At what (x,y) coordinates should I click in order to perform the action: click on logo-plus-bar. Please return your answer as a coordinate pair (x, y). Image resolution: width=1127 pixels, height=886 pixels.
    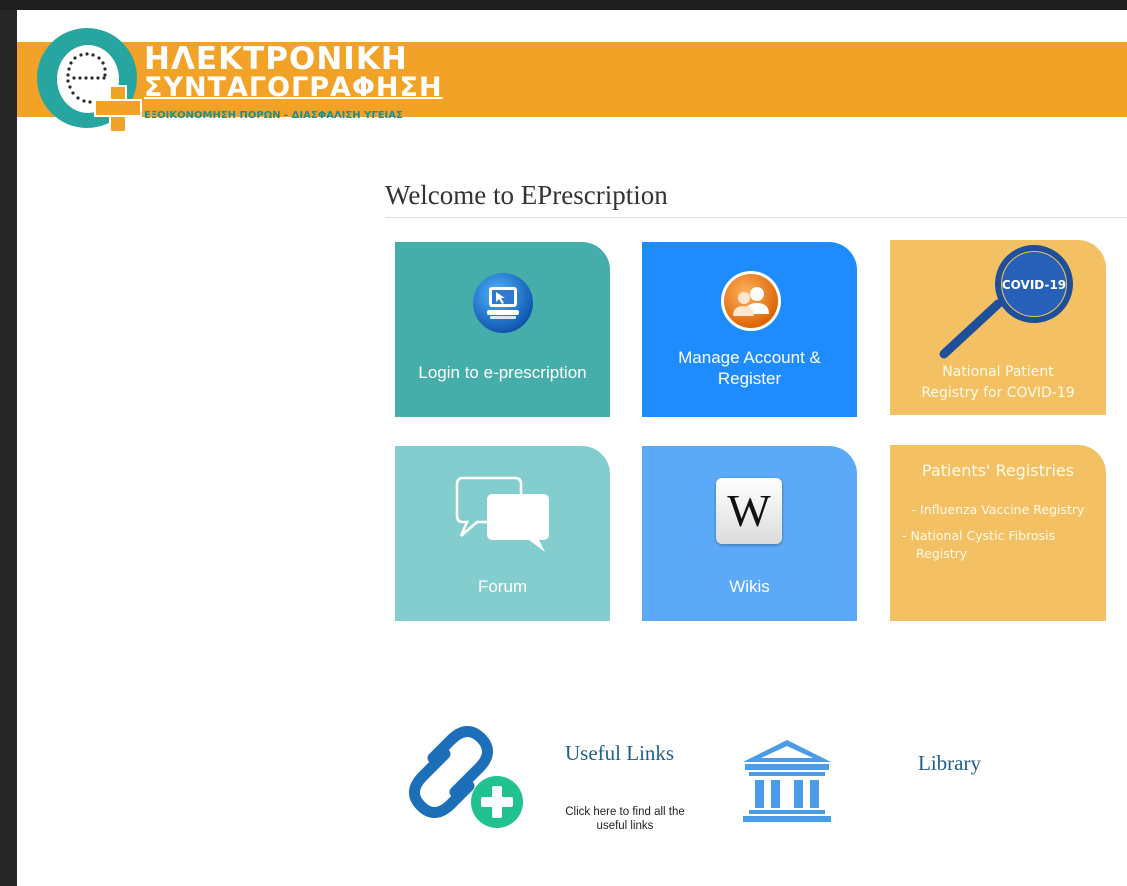
    Looking at the image, I should click on (118, 108).